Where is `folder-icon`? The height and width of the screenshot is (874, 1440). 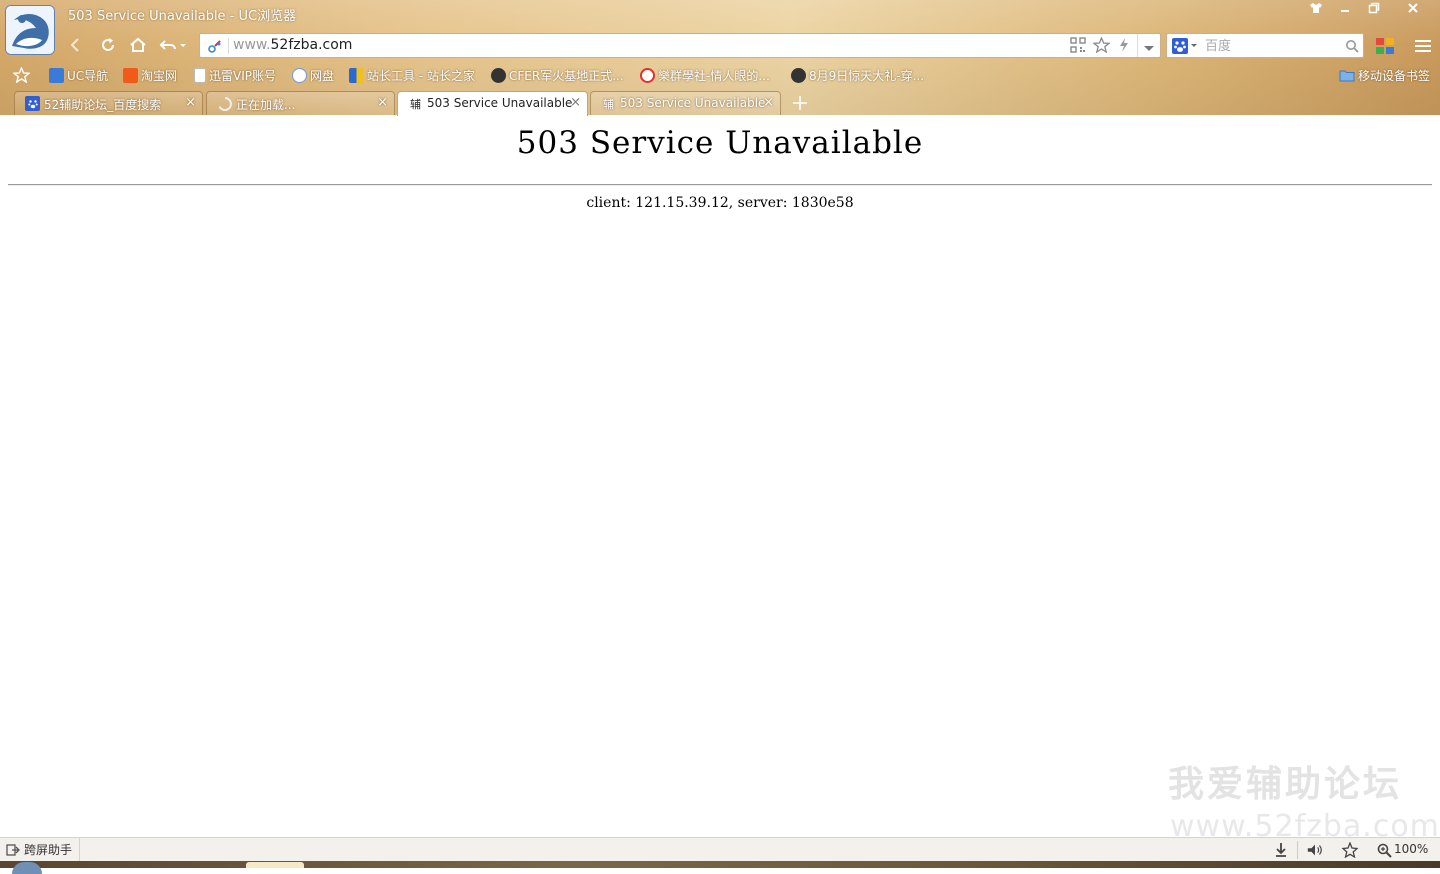 folder-icon is located at coordinates (1347, 75).